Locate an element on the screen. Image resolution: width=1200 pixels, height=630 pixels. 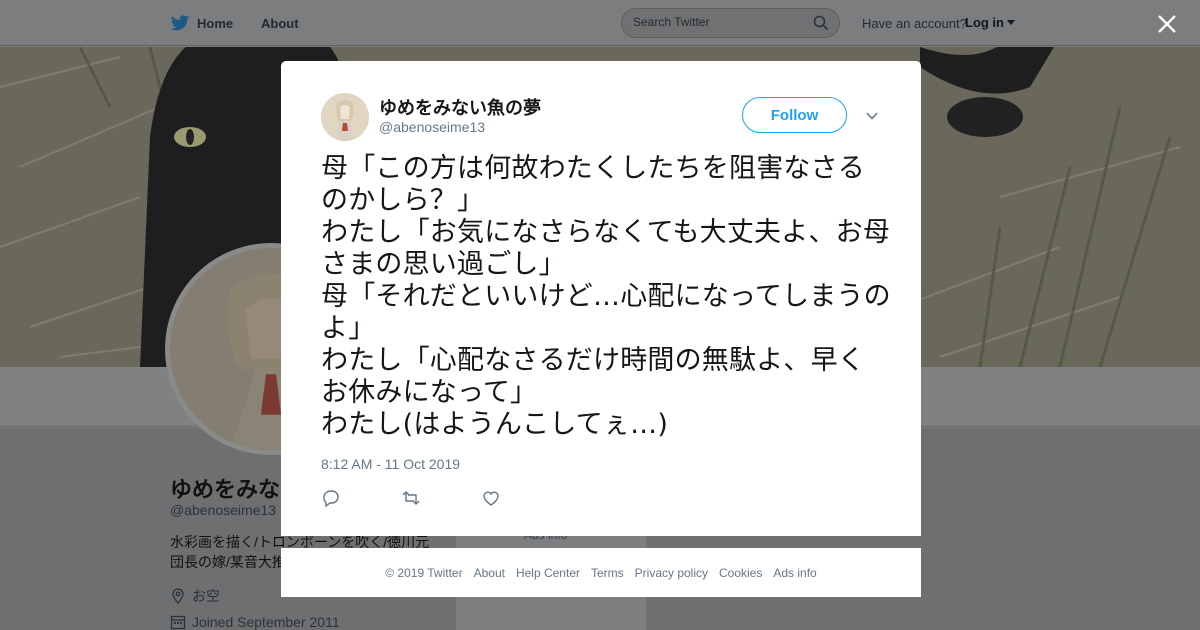
profile-name: ゆめをみない魚の夢 is located at coordinates (225, 489).